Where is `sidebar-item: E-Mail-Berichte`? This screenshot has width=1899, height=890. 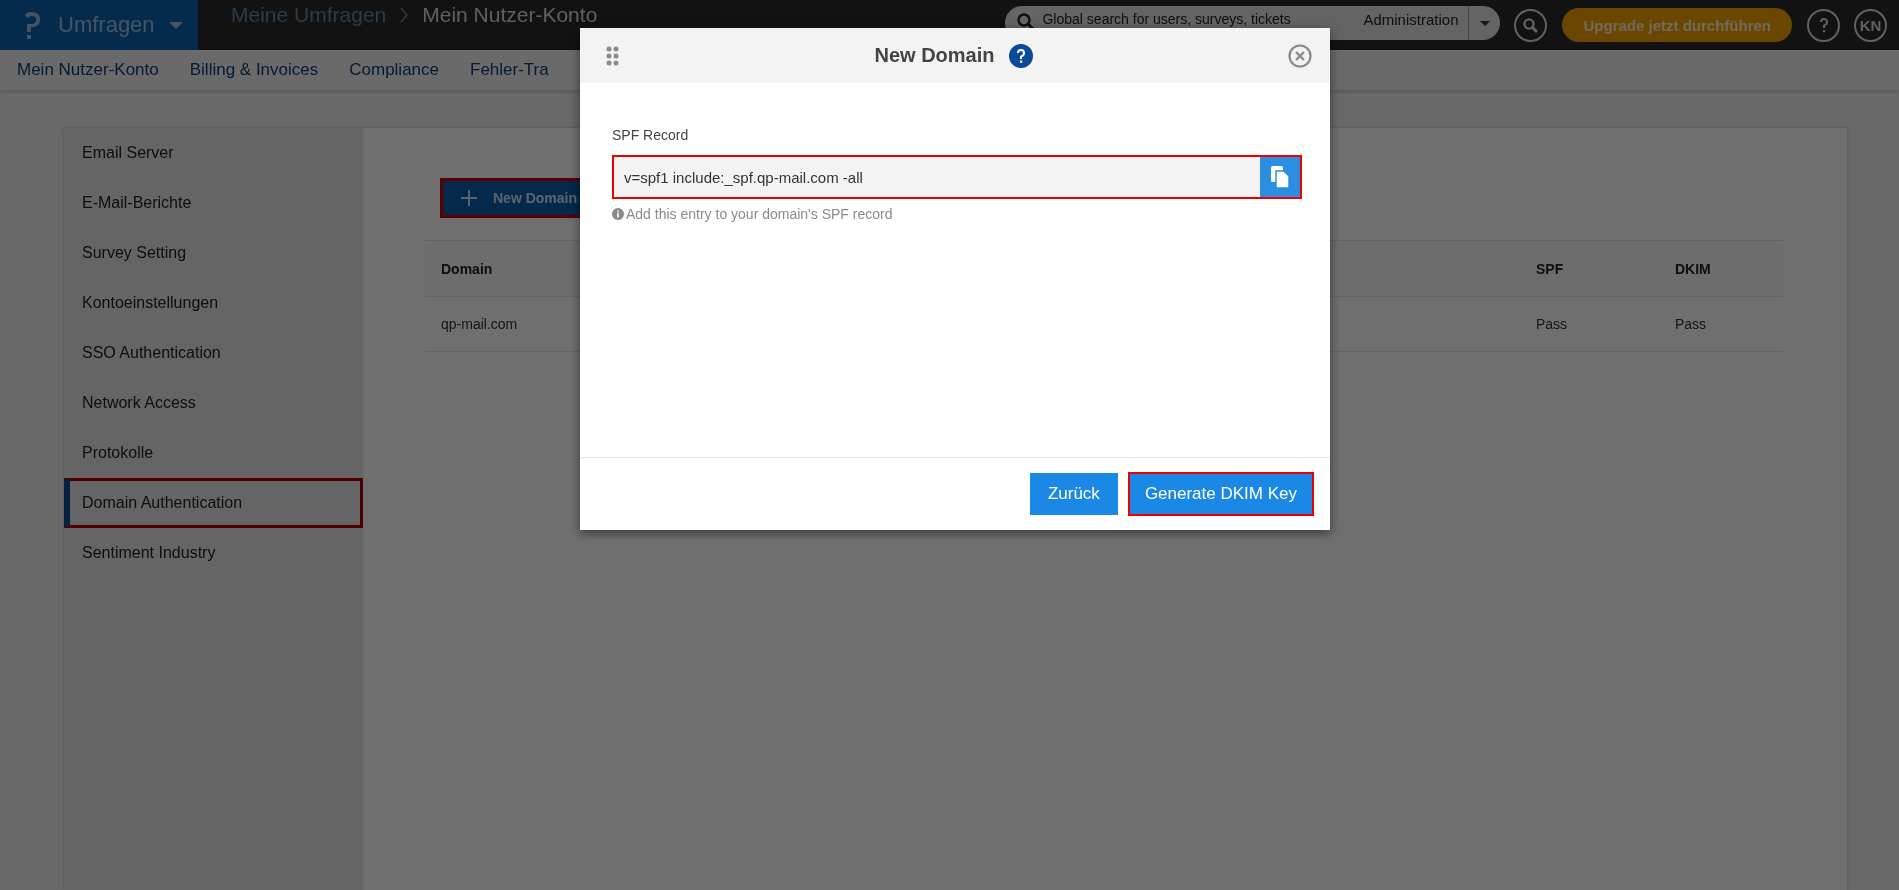 sidebar-item: E-Mail-Berichte is located at coordinates (213, 203).